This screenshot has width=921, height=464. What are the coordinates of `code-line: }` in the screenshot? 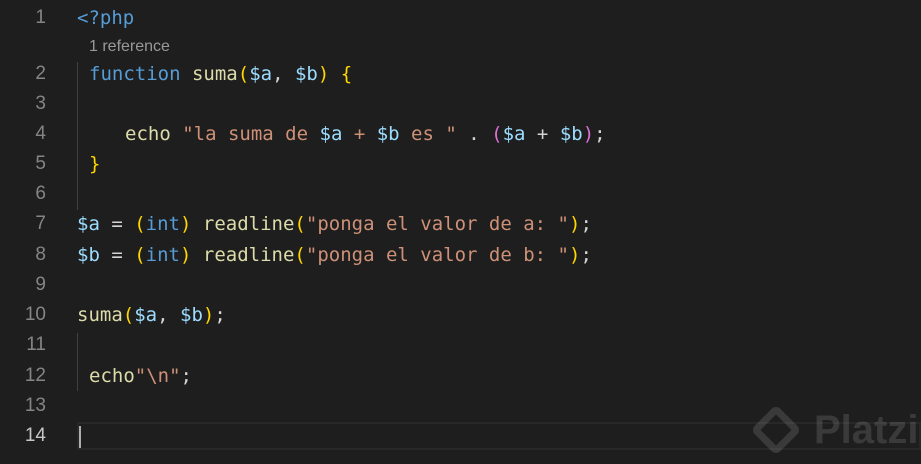 It's located at (94, 164).